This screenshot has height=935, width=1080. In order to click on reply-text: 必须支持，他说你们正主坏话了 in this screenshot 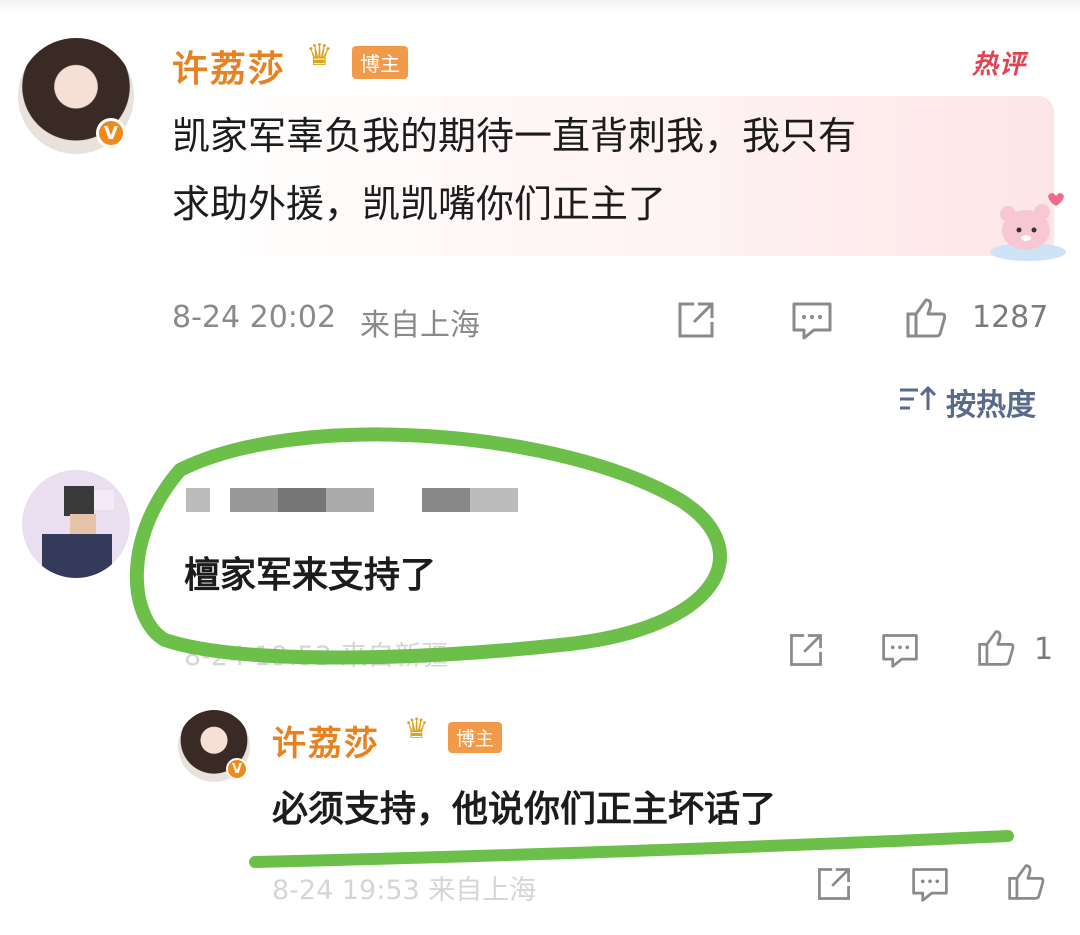, I will do `click(524, 809)`.